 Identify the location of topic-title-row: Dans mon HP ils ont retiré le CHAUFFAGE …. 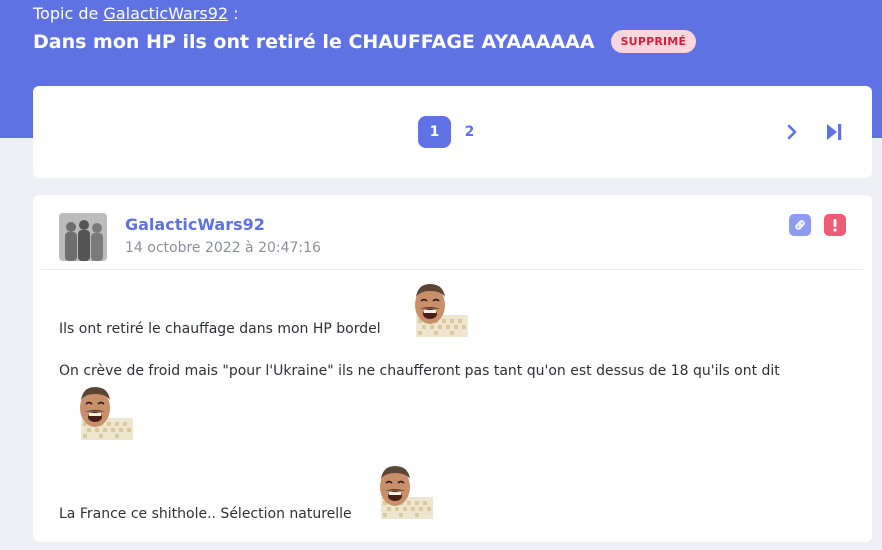
(365, 41).